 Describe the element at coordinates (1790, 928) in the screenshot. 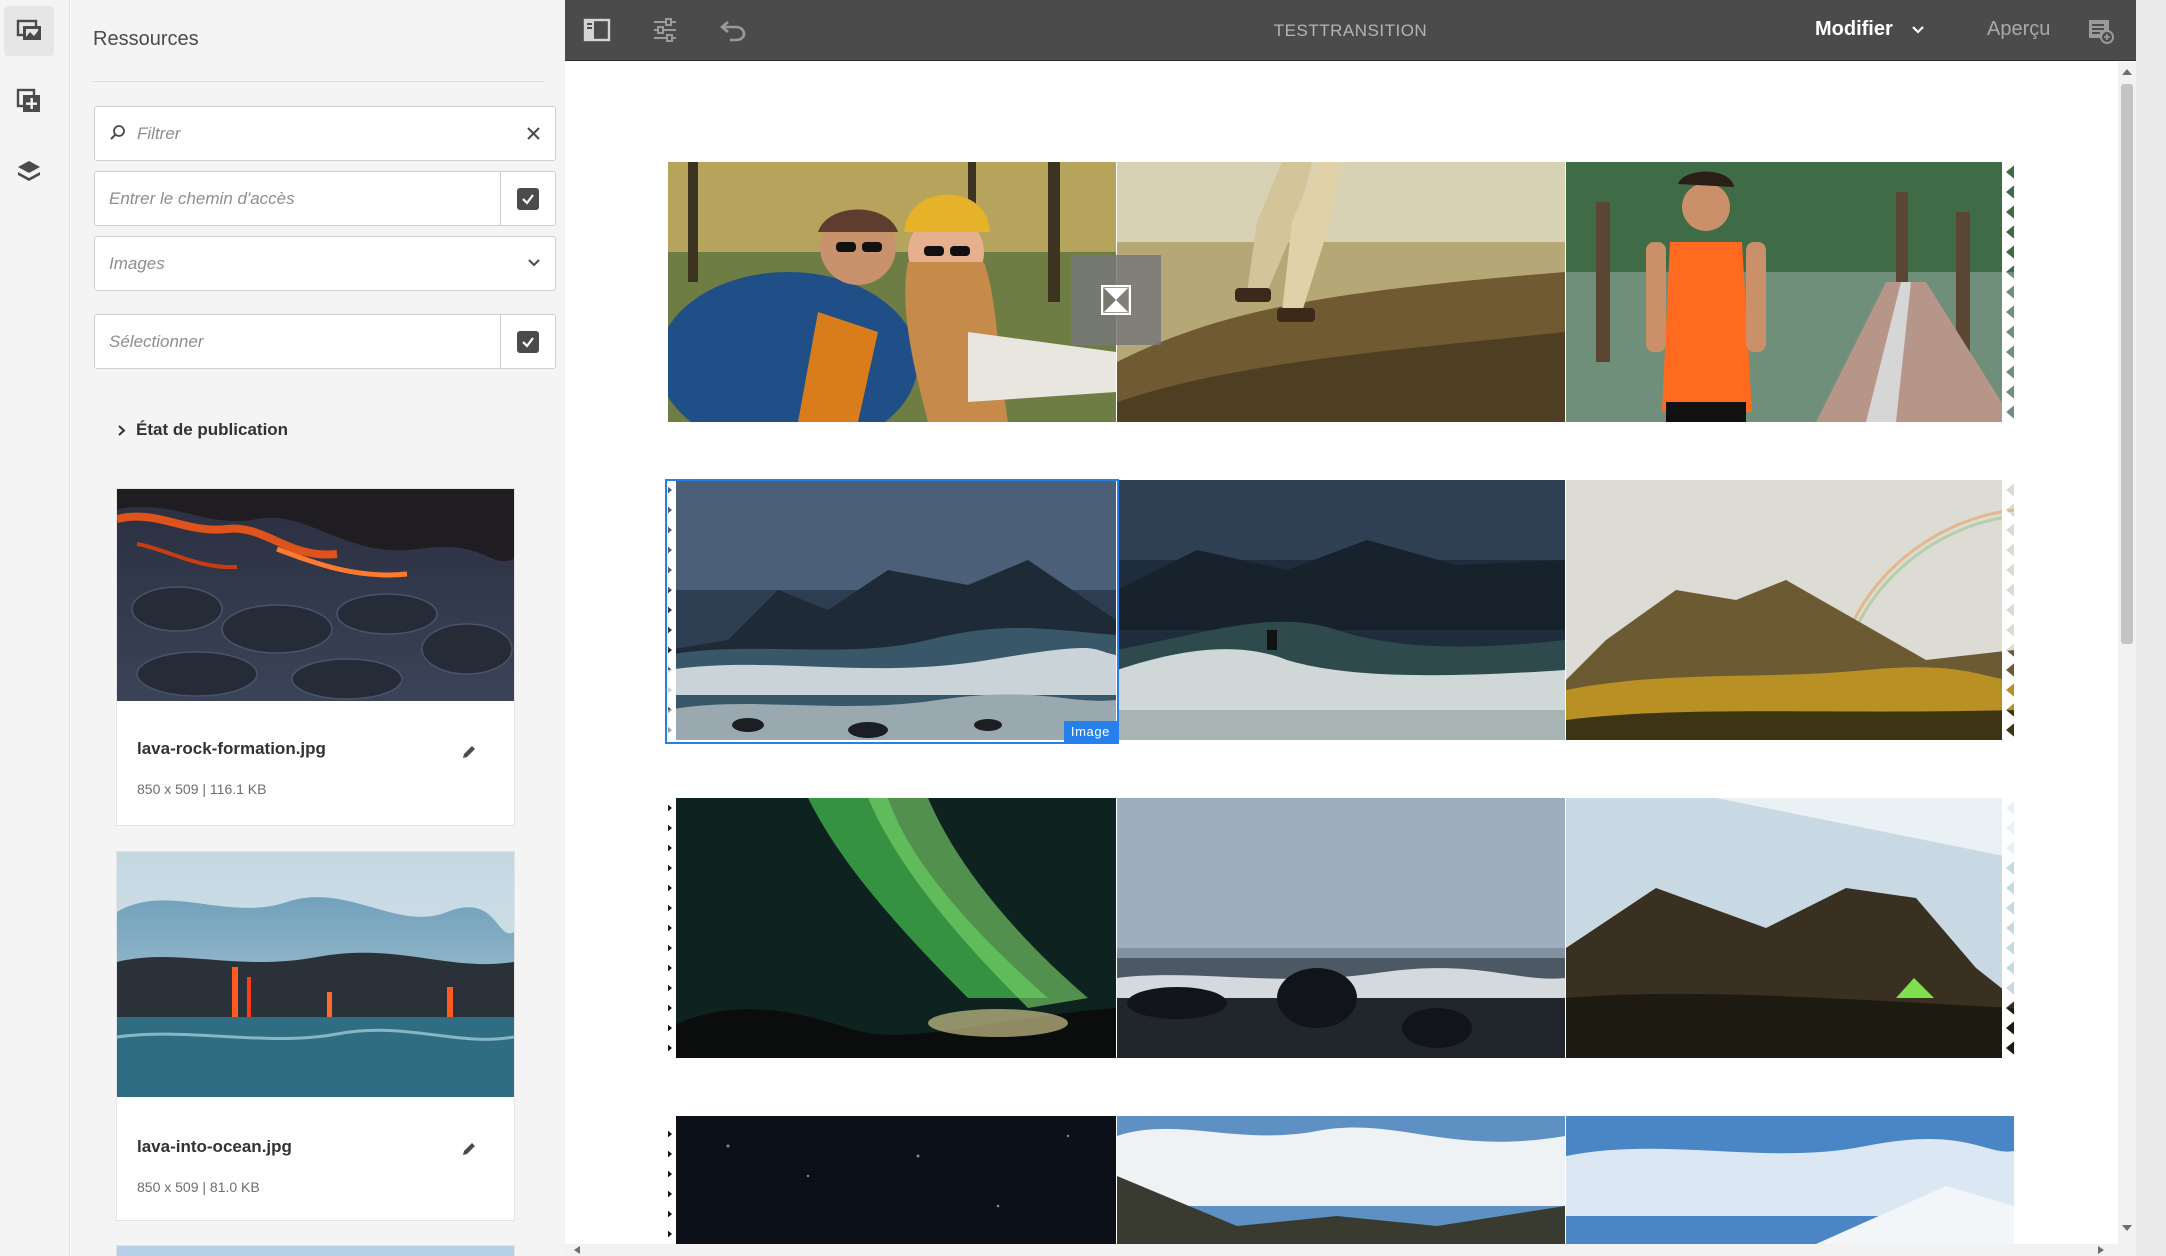

I see `gallery-image-valley-tent` at that location.